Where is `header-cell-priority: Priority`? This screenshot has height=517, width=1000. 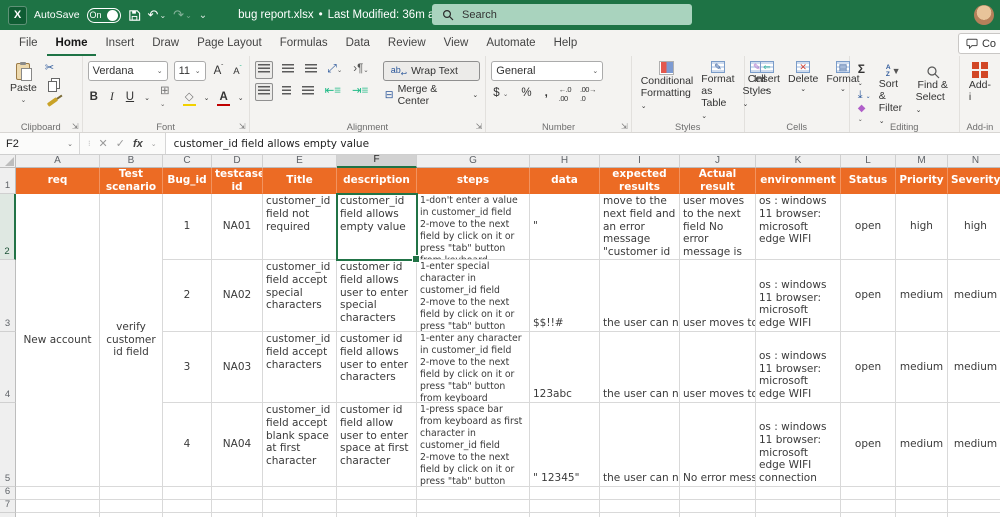
header-cell-priority: Priority is located at coordinates (922, 181).